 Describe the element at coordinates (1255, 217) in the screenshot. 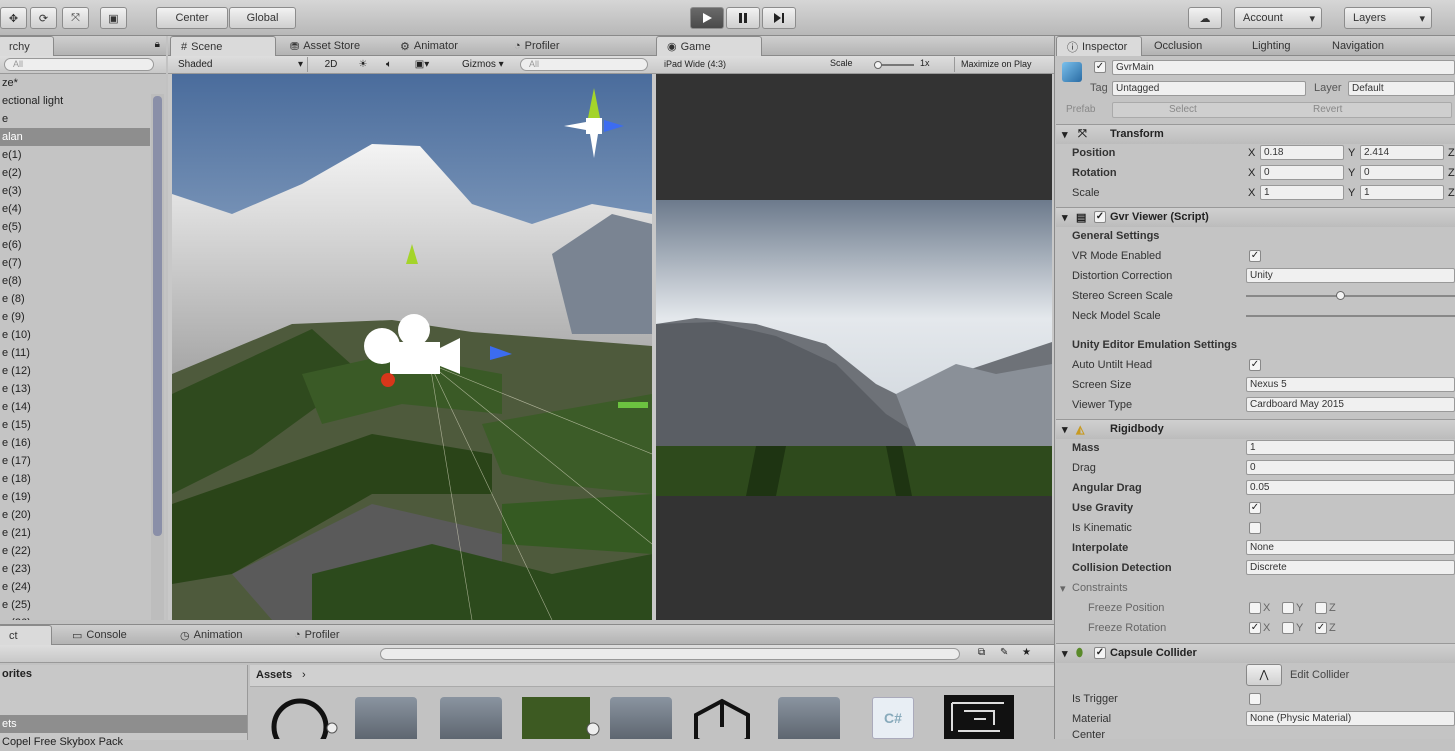

I see `gvr-viewer-header: ▾ ▤ ✓ Gvr Viewer (Script)` at that location.